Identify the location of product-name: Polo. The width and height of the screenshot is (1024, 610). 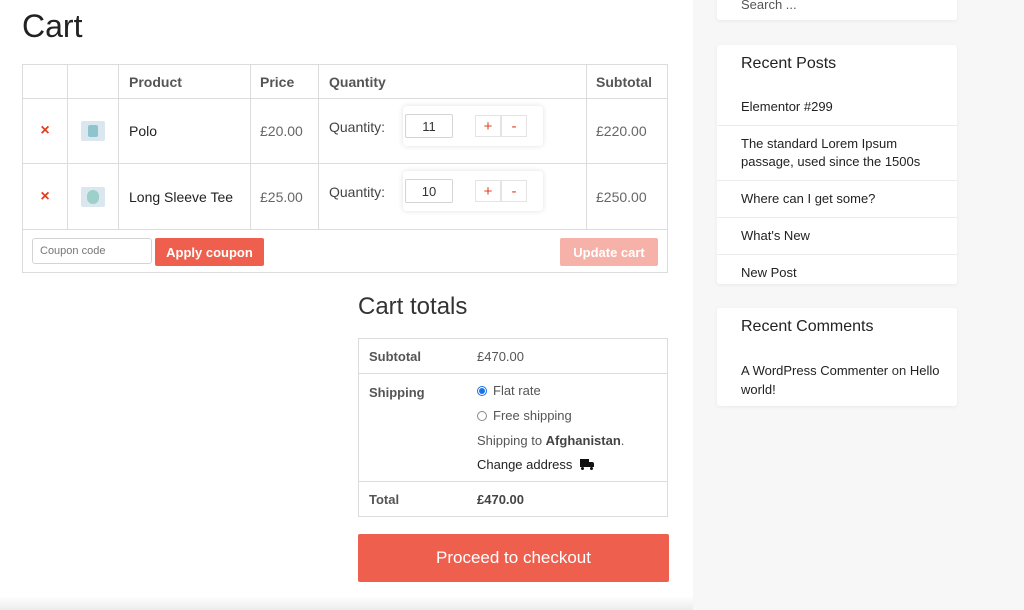
(143, 131).